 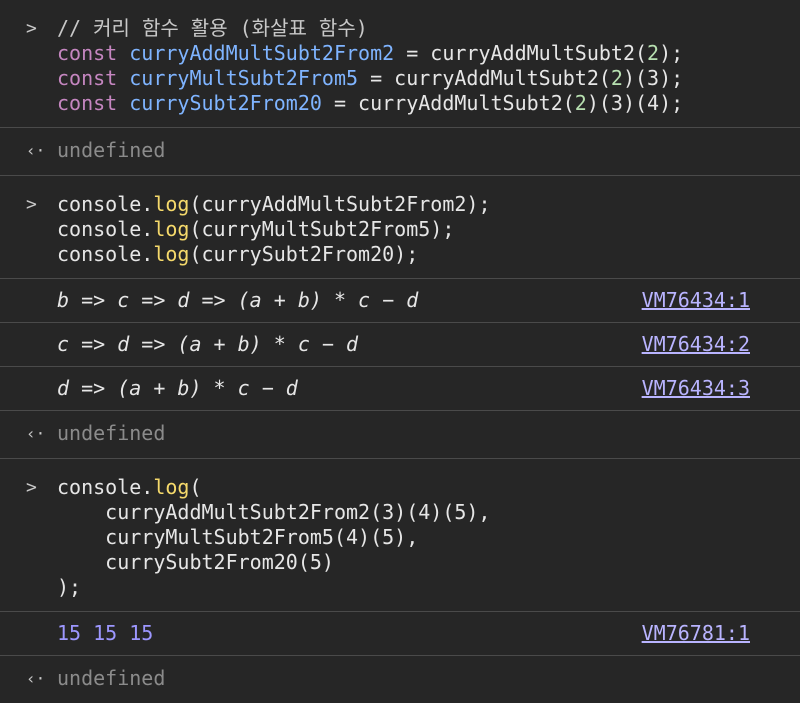 What do you see at coordinates (696, 344) in the screenshot?
I see `source-link: VM76434:2` at bounding box center [696, 344].